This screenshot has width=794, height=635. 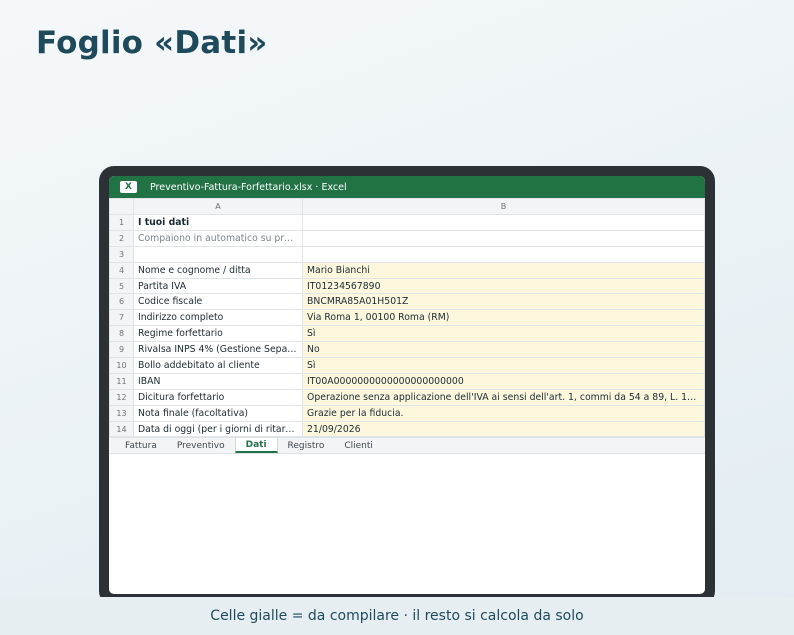 I want to click on cell-b7: Via Roma 1, 00100 Roma (RM), so click(x=503, y=318).